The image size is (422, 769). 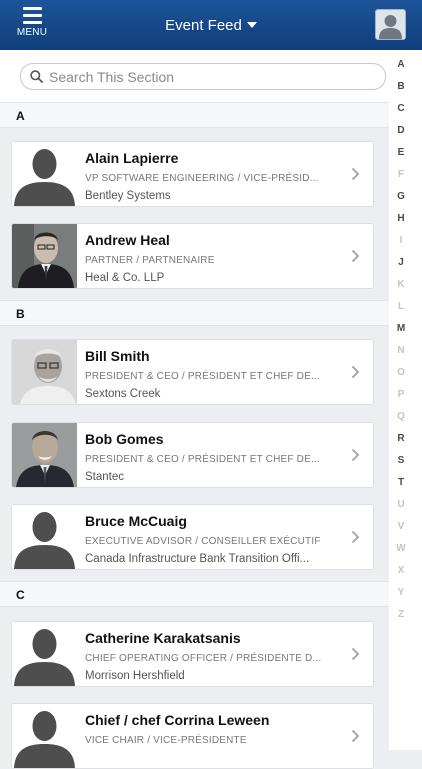 What do you see at coordinates (128, 196) in the screenshot?
I see `attendee-company: Bentley Systems` at bounding box center [128, 196].